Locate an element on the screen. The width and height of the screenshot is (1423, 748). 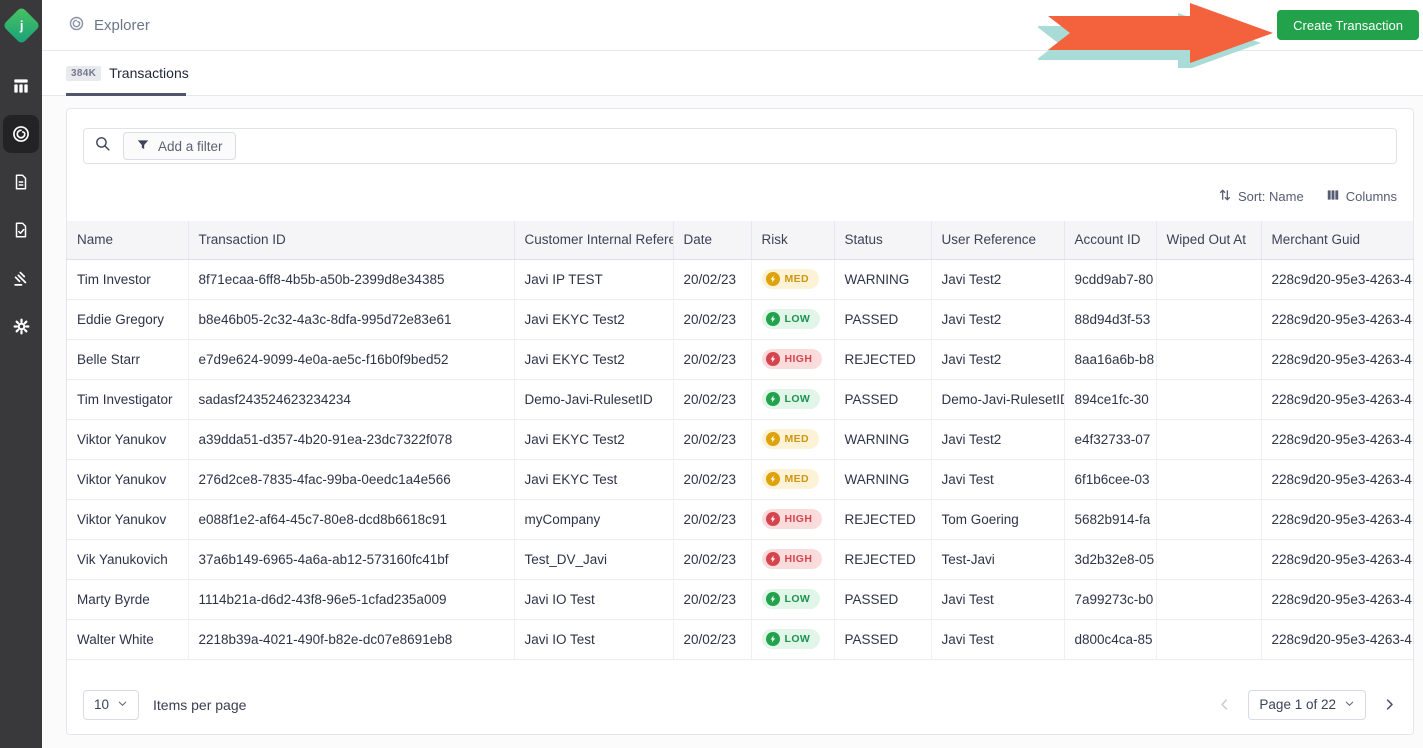
add-filter-button: Add a filter is located at coordinates (179, 146).